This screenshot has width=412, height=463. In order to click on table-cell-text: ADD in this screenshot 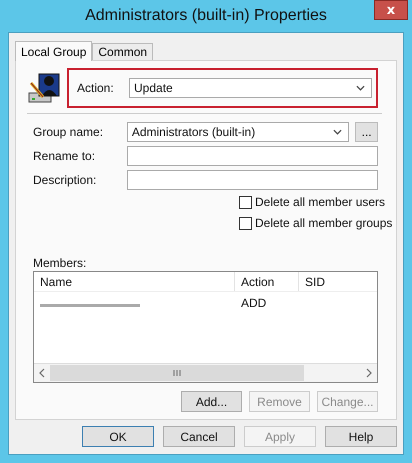, I will do `click(254, 303)`.